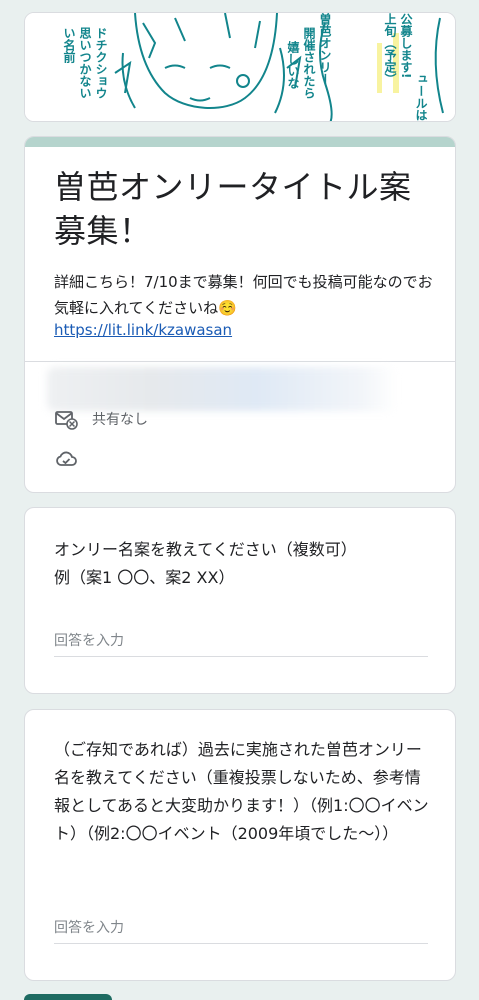  What do you see at coordinates (241, 643) in the screenshot?
I see `answer-input-1: 回答を入力` at bounding box center [241, 643].